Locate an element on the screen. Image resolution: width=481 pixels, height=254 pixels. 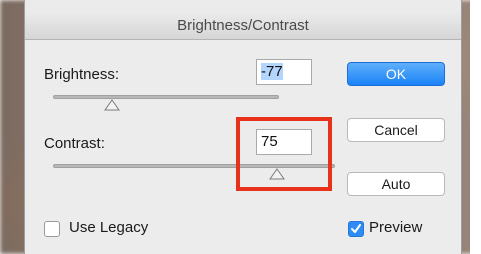
brightness-input: -77 is located at coordinates (284, 72).